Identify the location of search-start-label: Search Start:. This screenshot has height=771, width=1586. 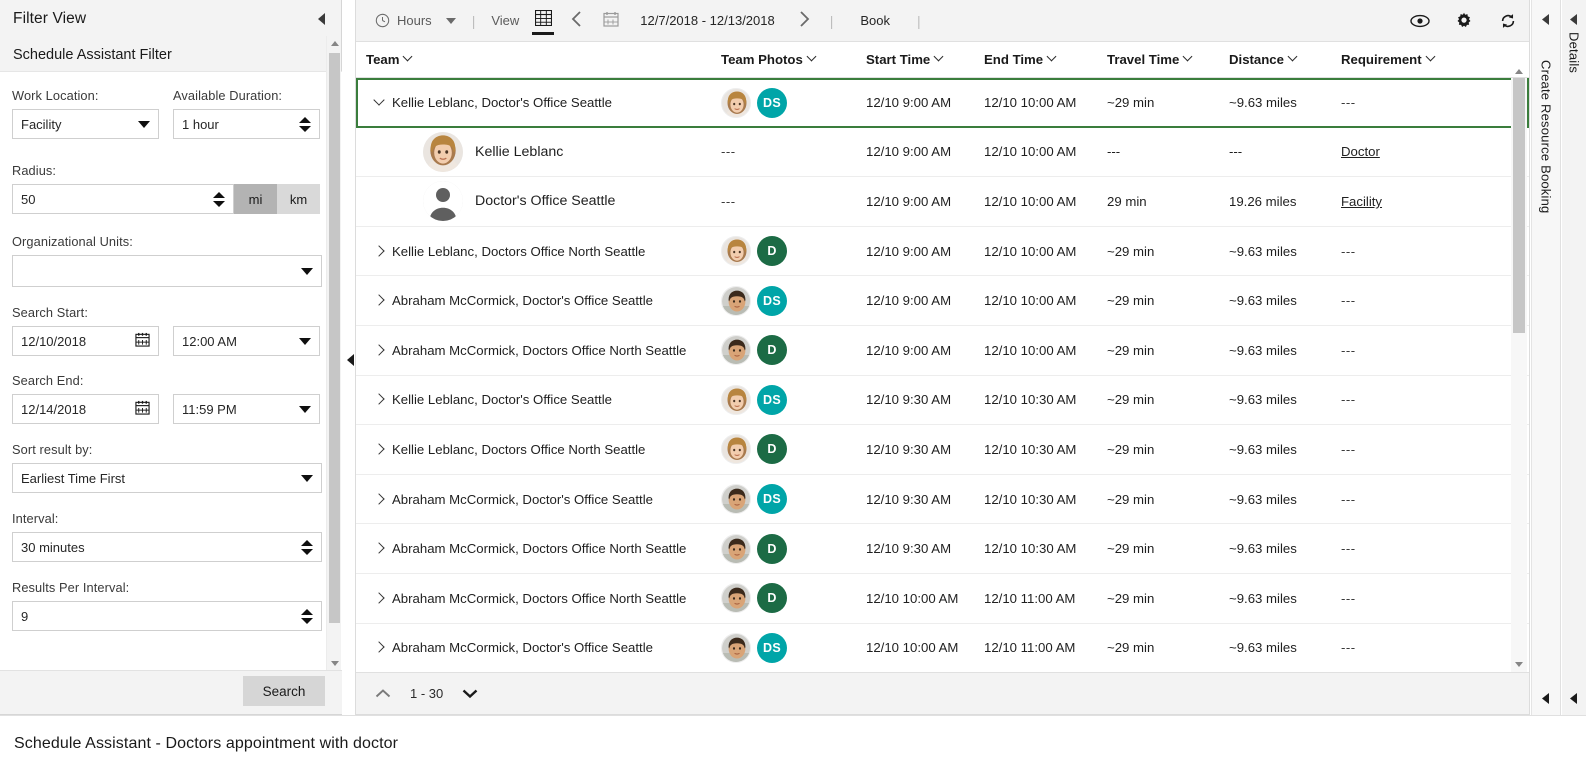
(50, 312).